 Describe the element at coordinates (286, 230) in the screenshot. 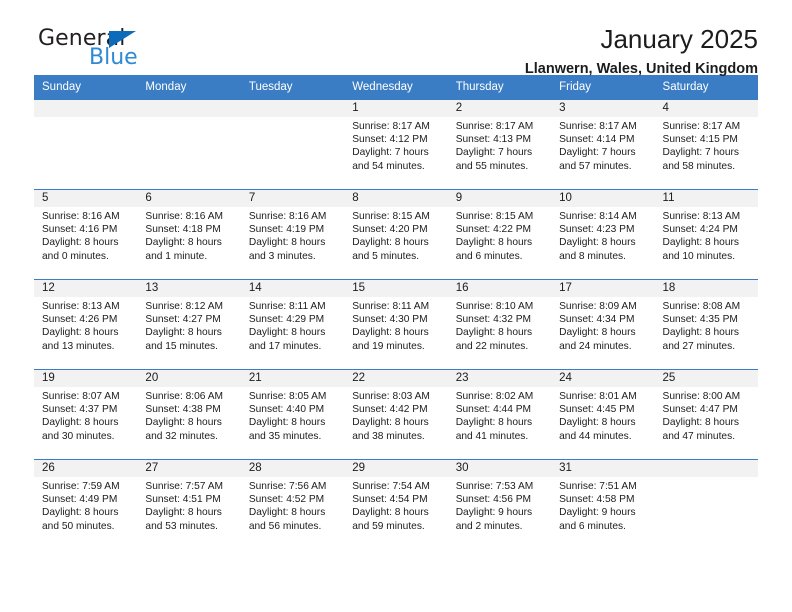

I see `sunset-text: Sunset: 4:19 PM` at that location.